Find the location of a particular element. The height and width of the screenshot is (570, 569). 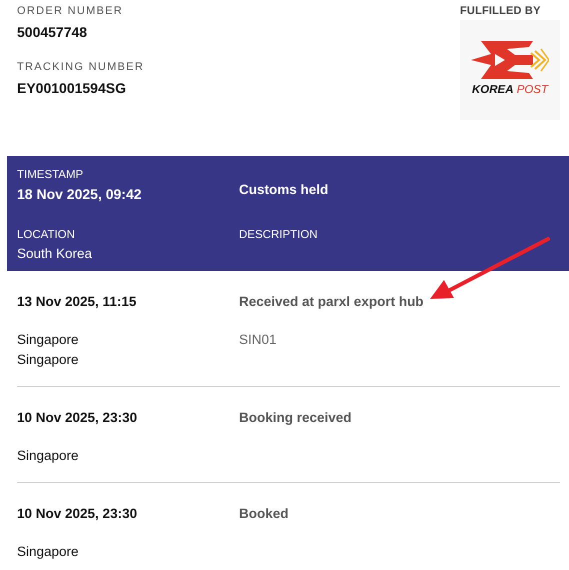

field-label: ORDER NUMBER is located at coordinates (70, 11).